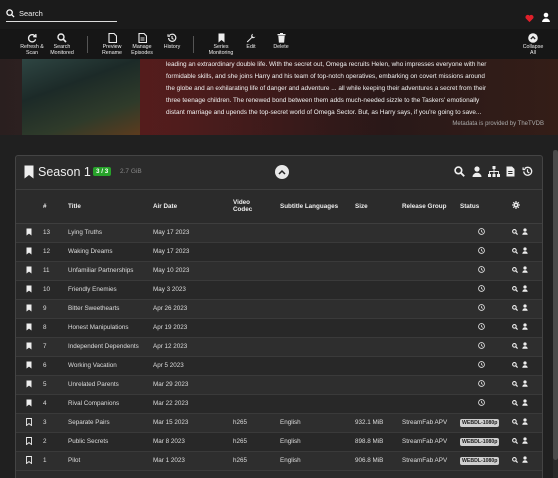 The image size is (558, 478). Describe the element at coordinates (110, 252) in the screenshot. I see `episode-title-link: Waking Dreams` at that location.